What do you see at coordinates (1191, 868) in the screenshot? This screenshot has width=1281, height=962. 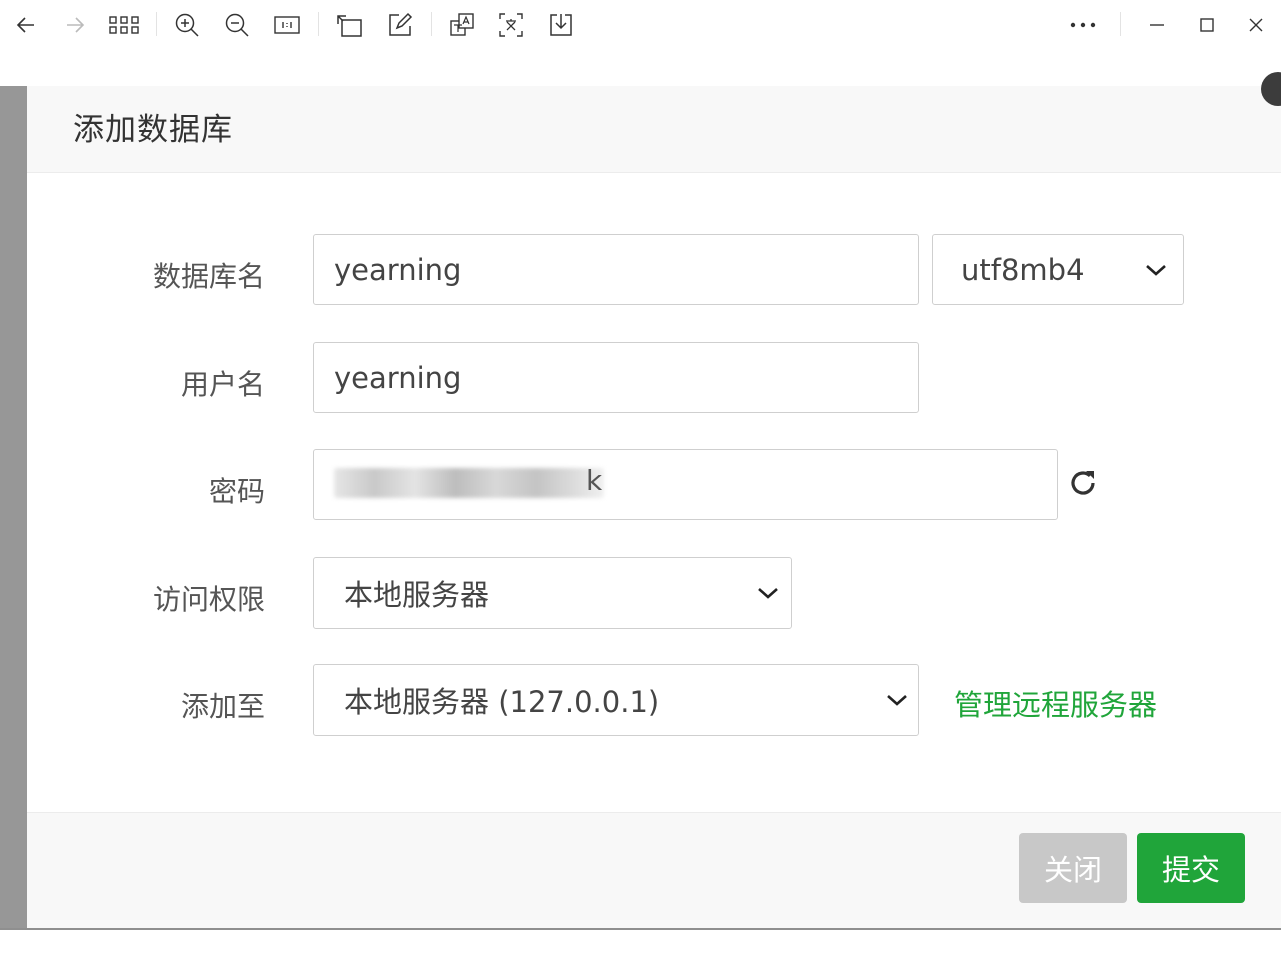 I see `submit-button: 提交` at bounding box center [1191, 868].